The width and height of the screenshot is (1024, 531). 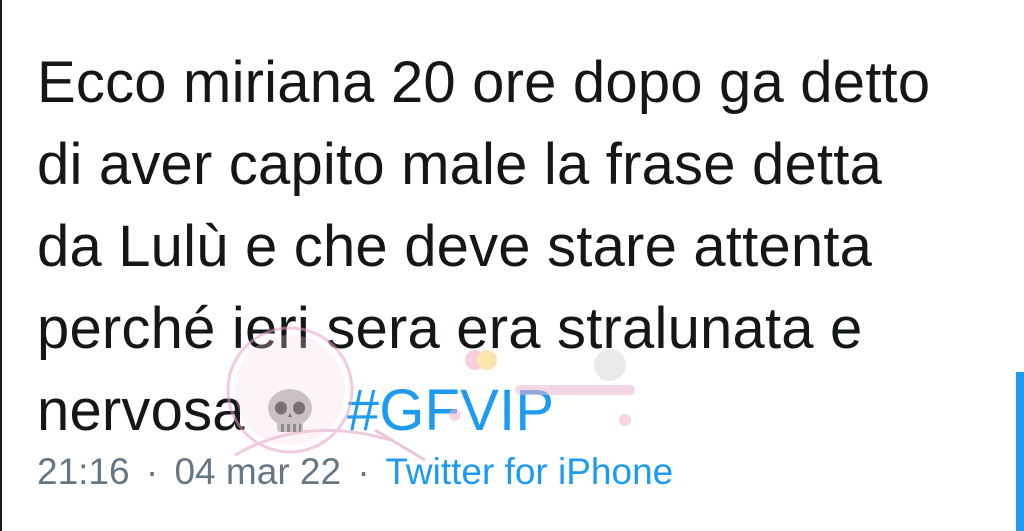 What do you see at coordinates (141, 410) in the screenshot?
I see `tweet-text-line: nervosa` at bounding box center [141, 410].